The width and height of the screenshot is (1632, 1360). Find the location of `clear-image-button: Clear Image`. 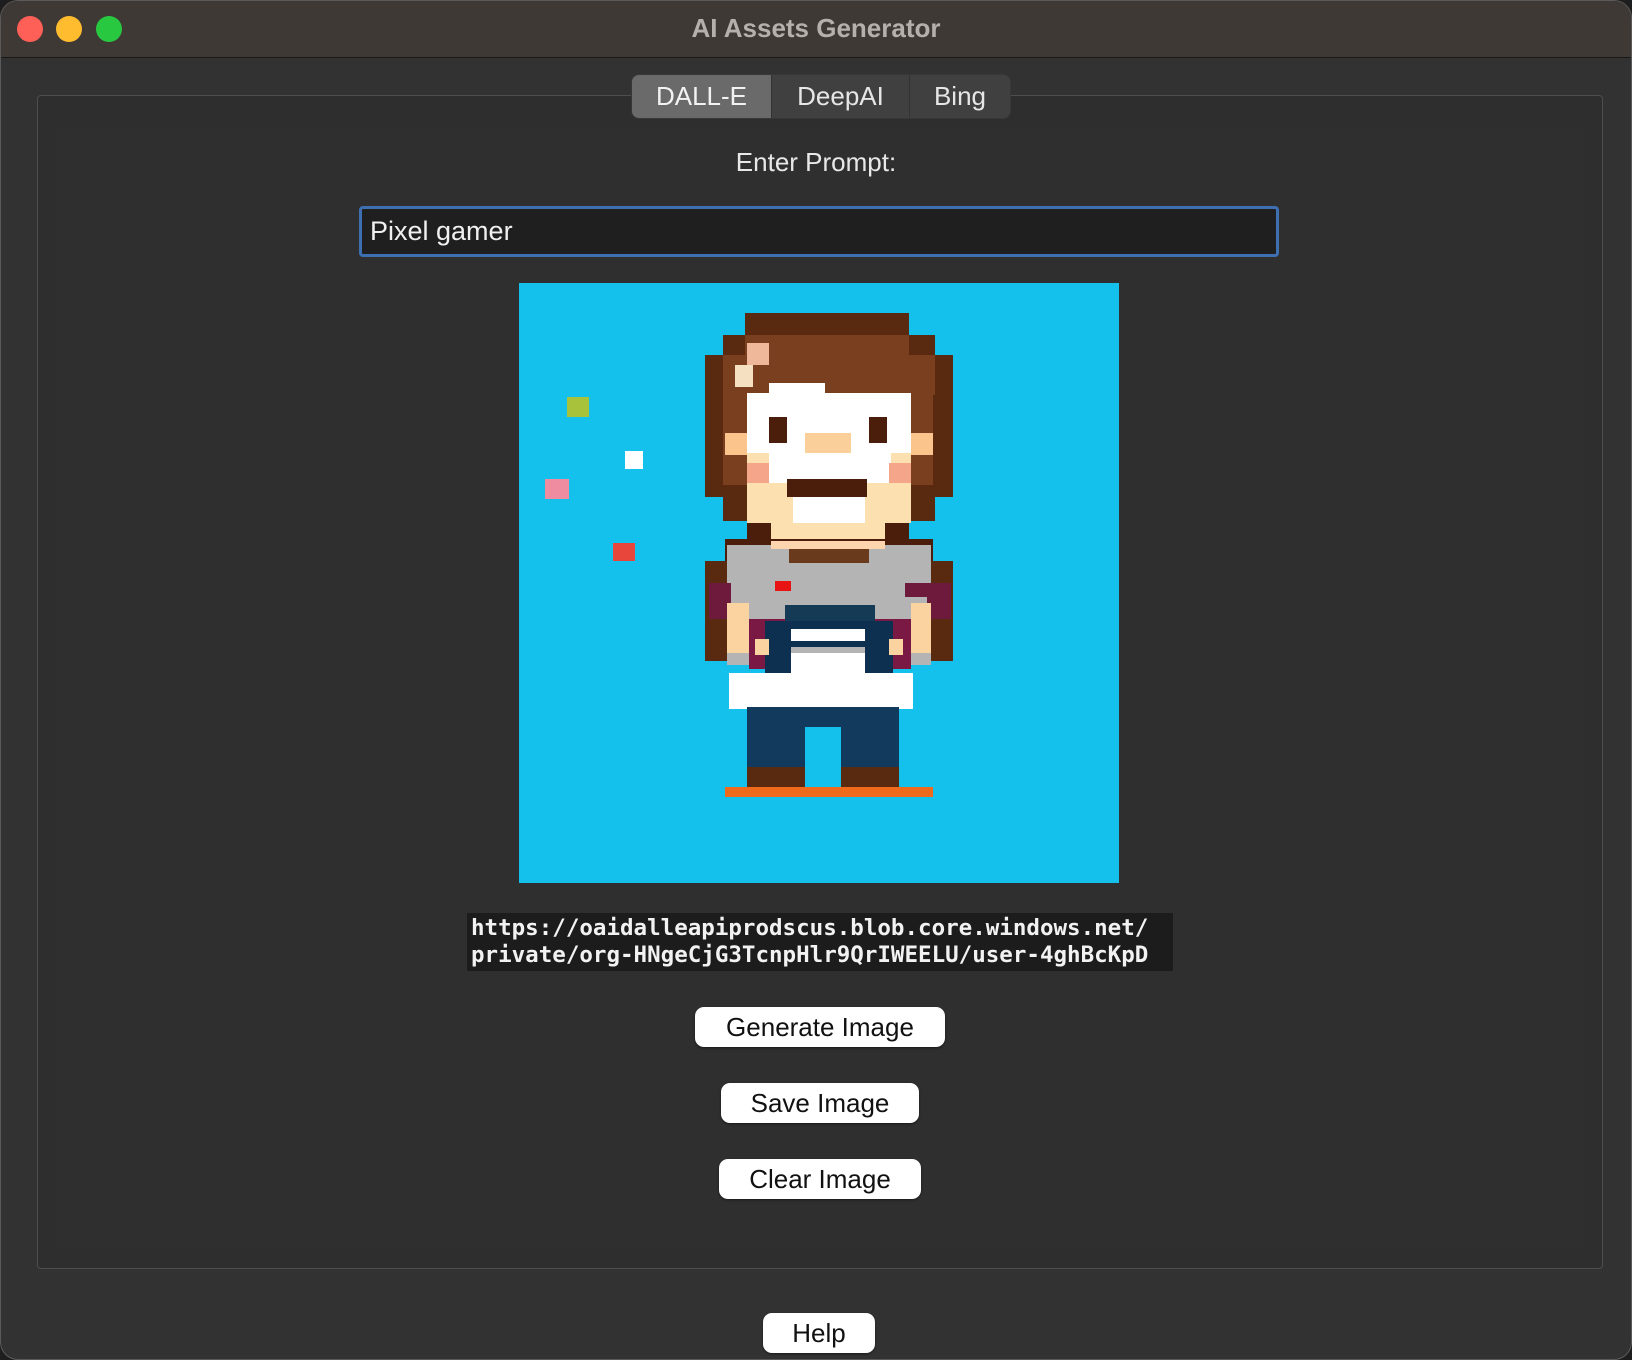

clear-image-button: Clear Image is located at coordinates (820, 1179).